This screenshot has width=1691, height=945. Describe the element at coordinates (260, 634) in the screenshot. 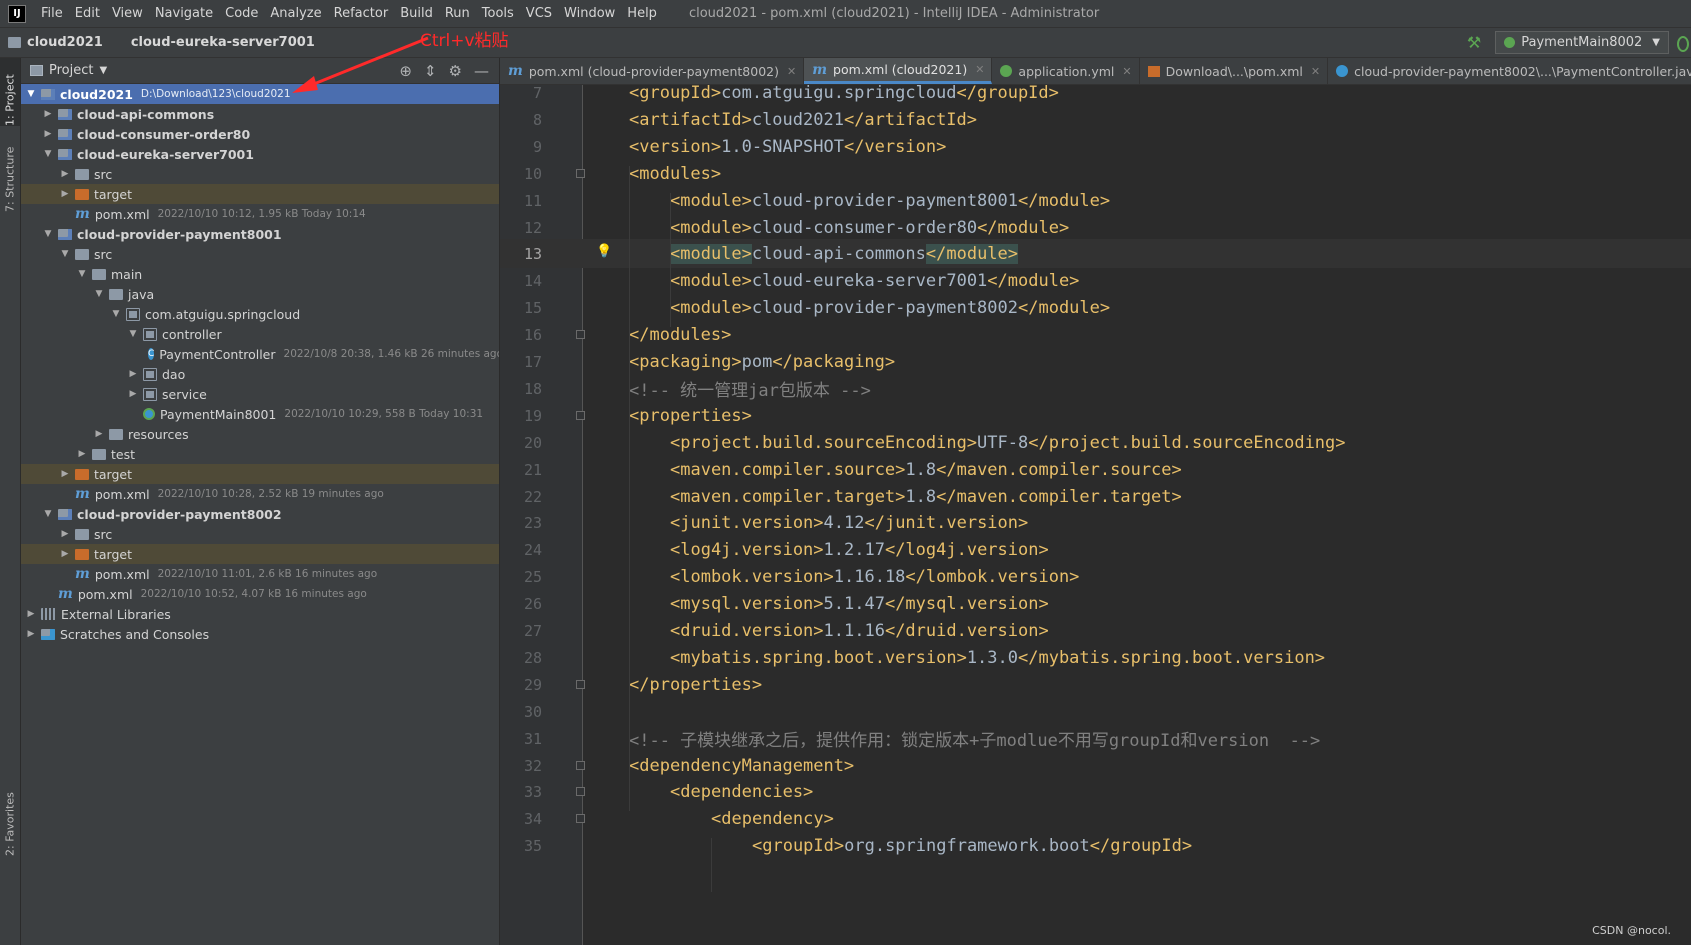

I see `tree-node: ▶ Scratches and Consoles` at that location.